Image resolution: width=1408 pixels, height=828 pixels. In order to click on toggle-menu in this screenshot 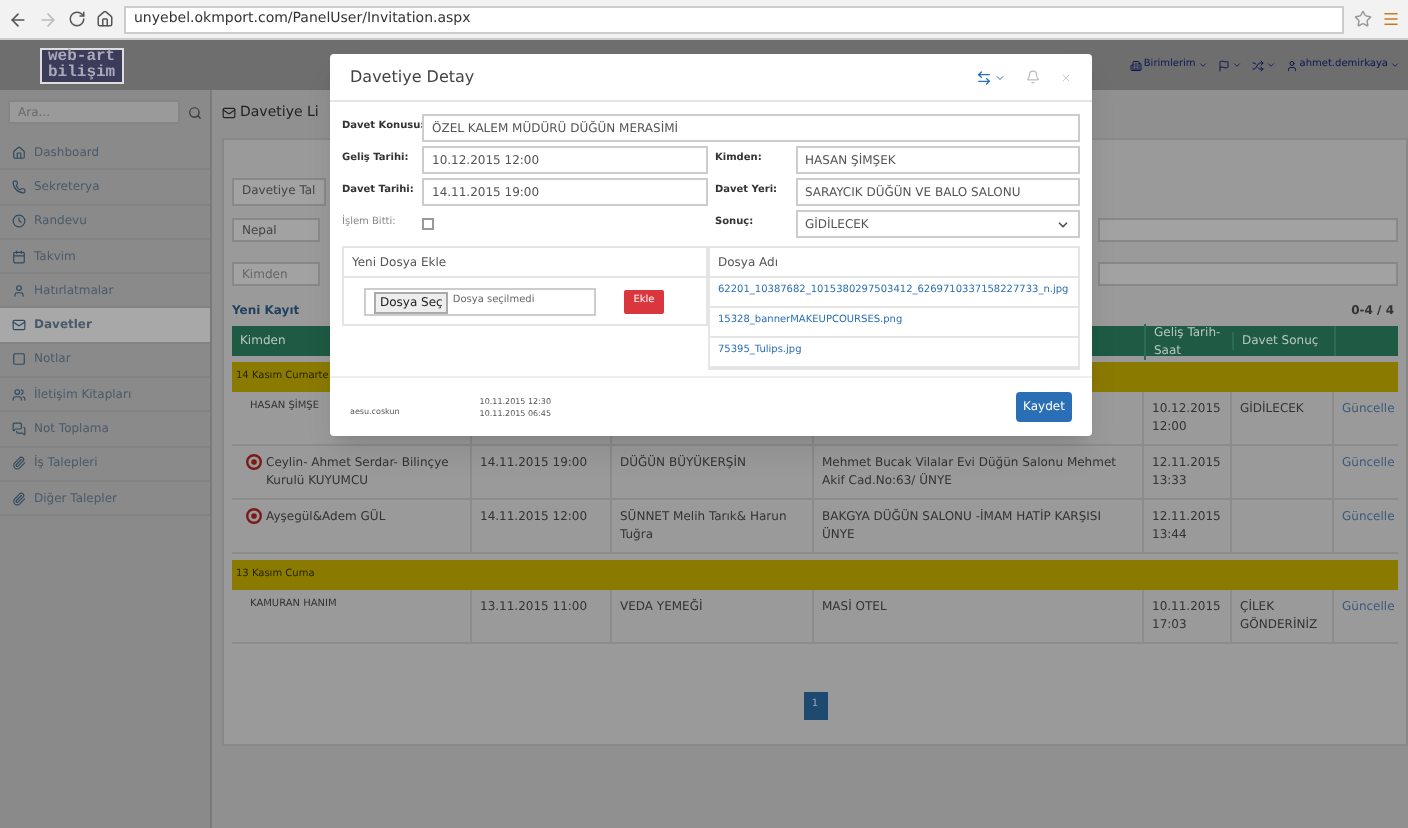, I will do `click(991, 77)`.